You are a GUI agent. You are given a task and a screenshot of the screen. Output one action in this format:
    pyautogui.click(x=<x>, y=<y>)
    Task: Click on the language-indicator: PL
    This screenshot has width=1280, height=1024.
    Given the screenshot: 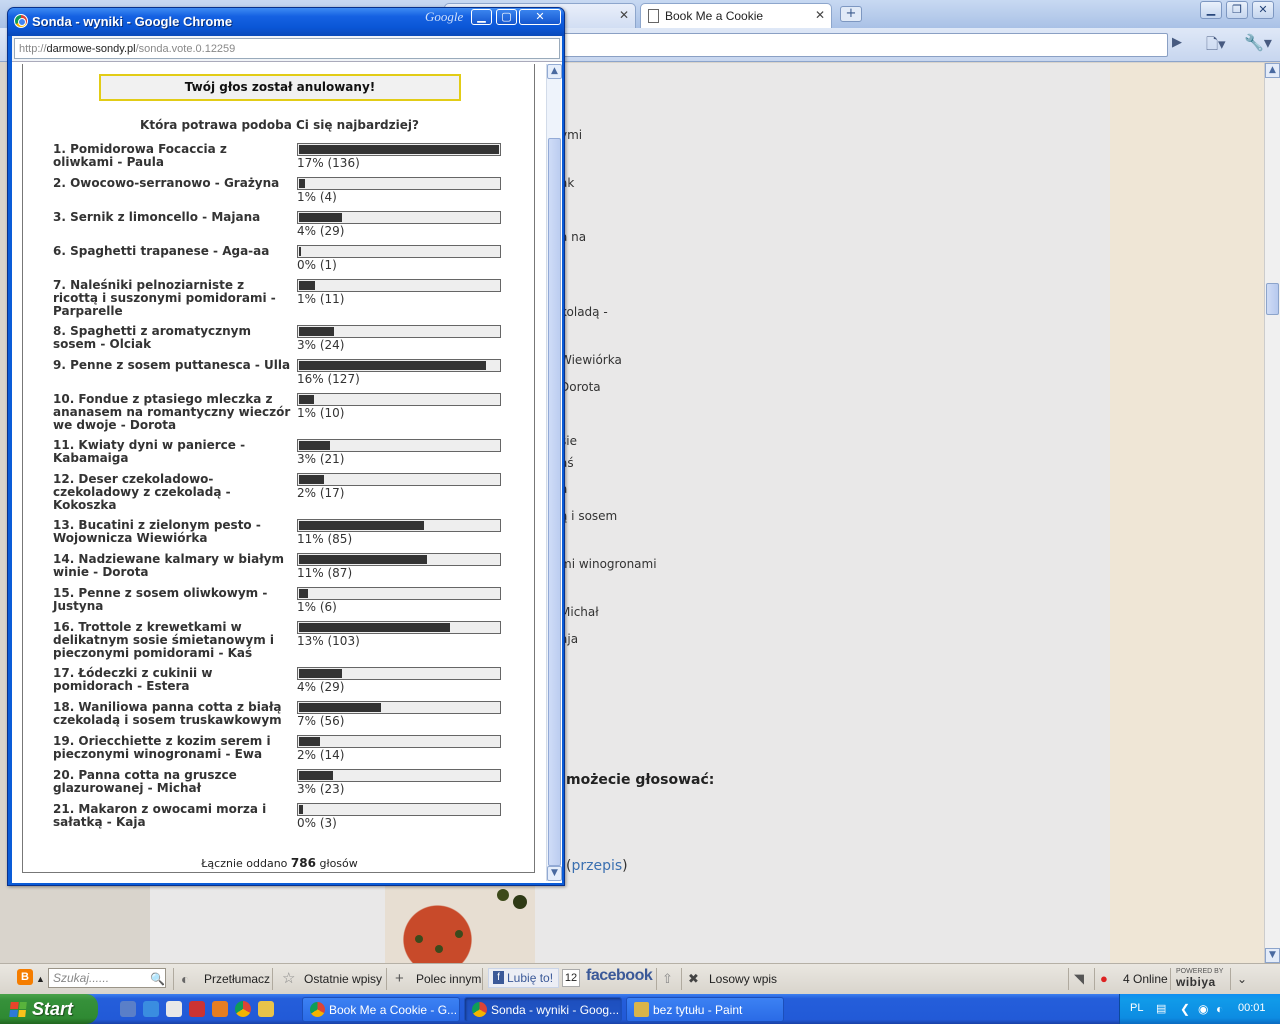 What is the action you would take?
    pyautogui.click(x=1136, y=1008)
    